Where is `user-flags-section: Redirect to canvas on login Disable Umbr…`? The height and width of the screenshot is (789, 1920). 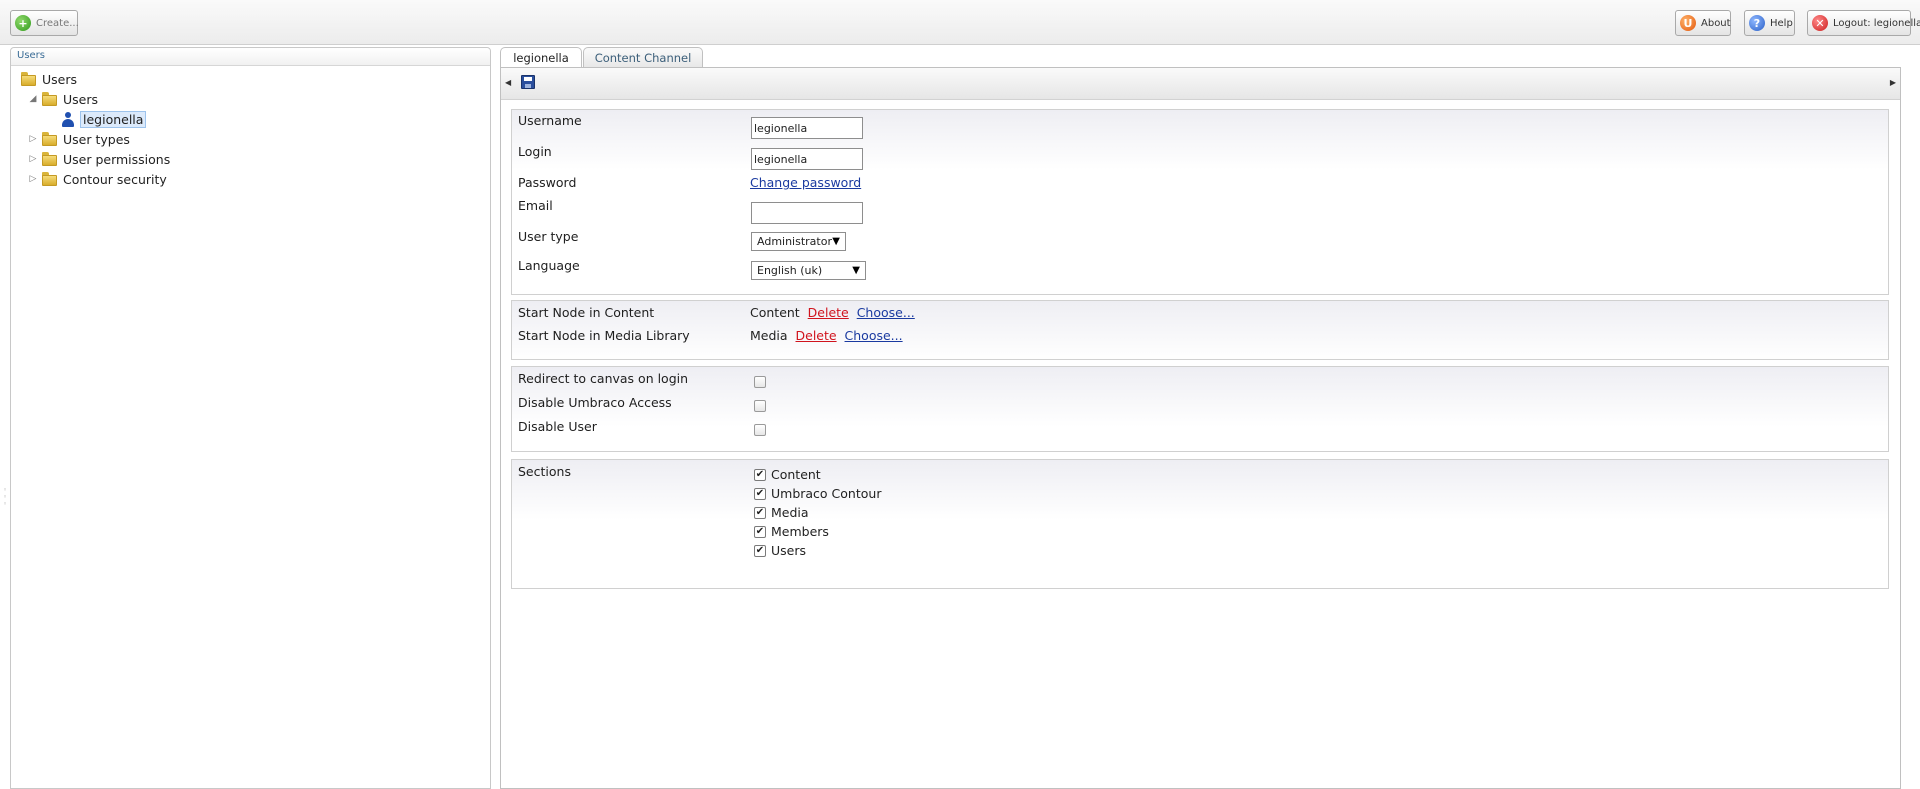 user-flags-section: Redirect to canvas on login Disable Umbr… is located at coordinates (1200, 409).